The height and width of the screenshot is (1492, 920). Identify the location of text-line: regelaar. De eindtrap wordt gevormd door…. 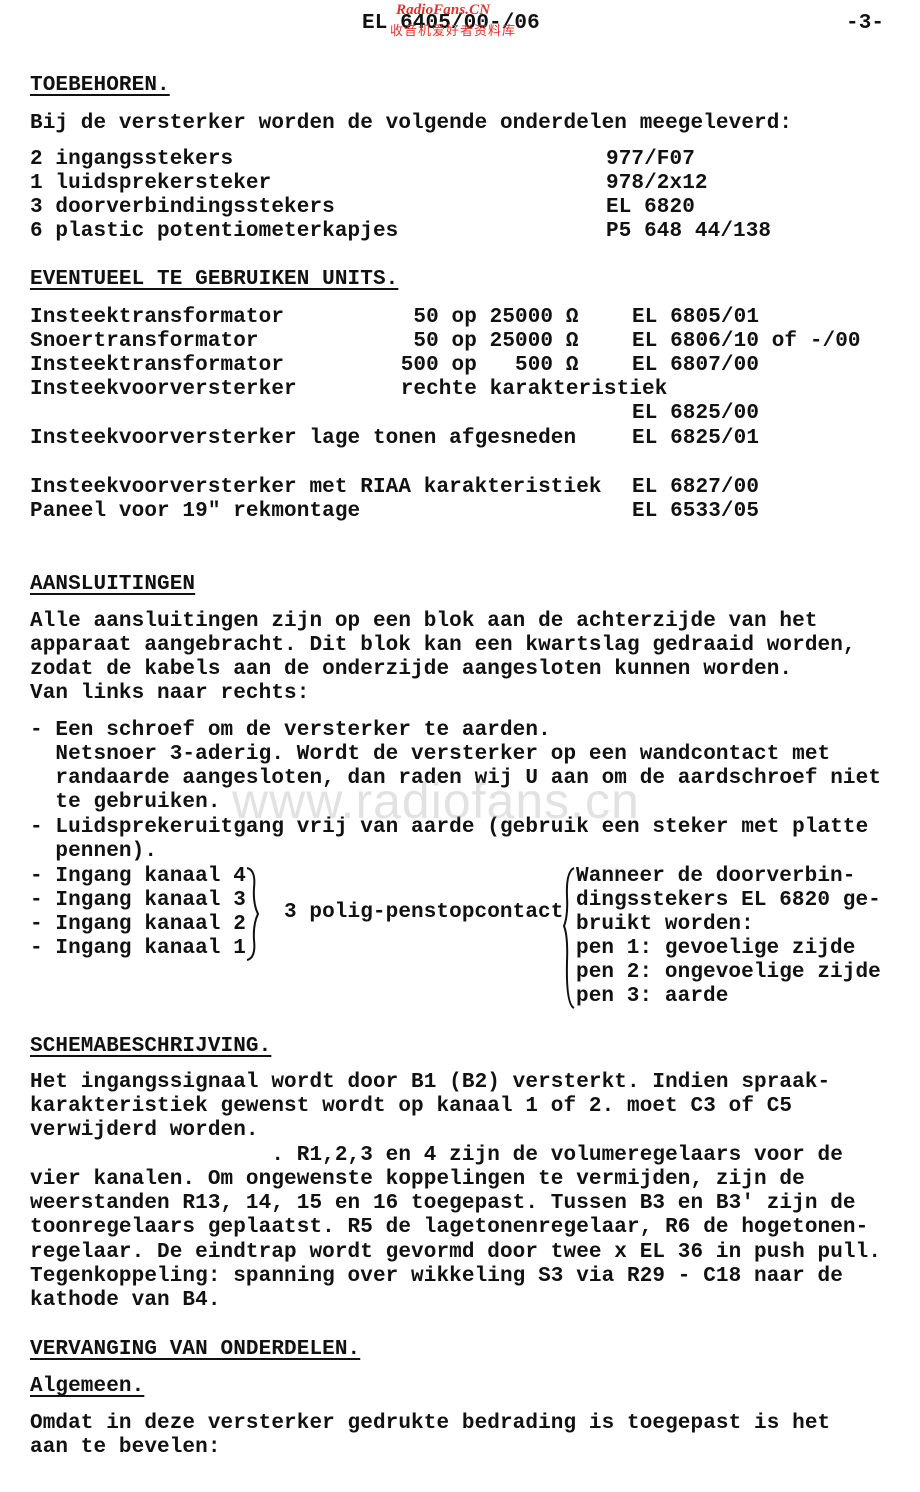
(456, 1252).